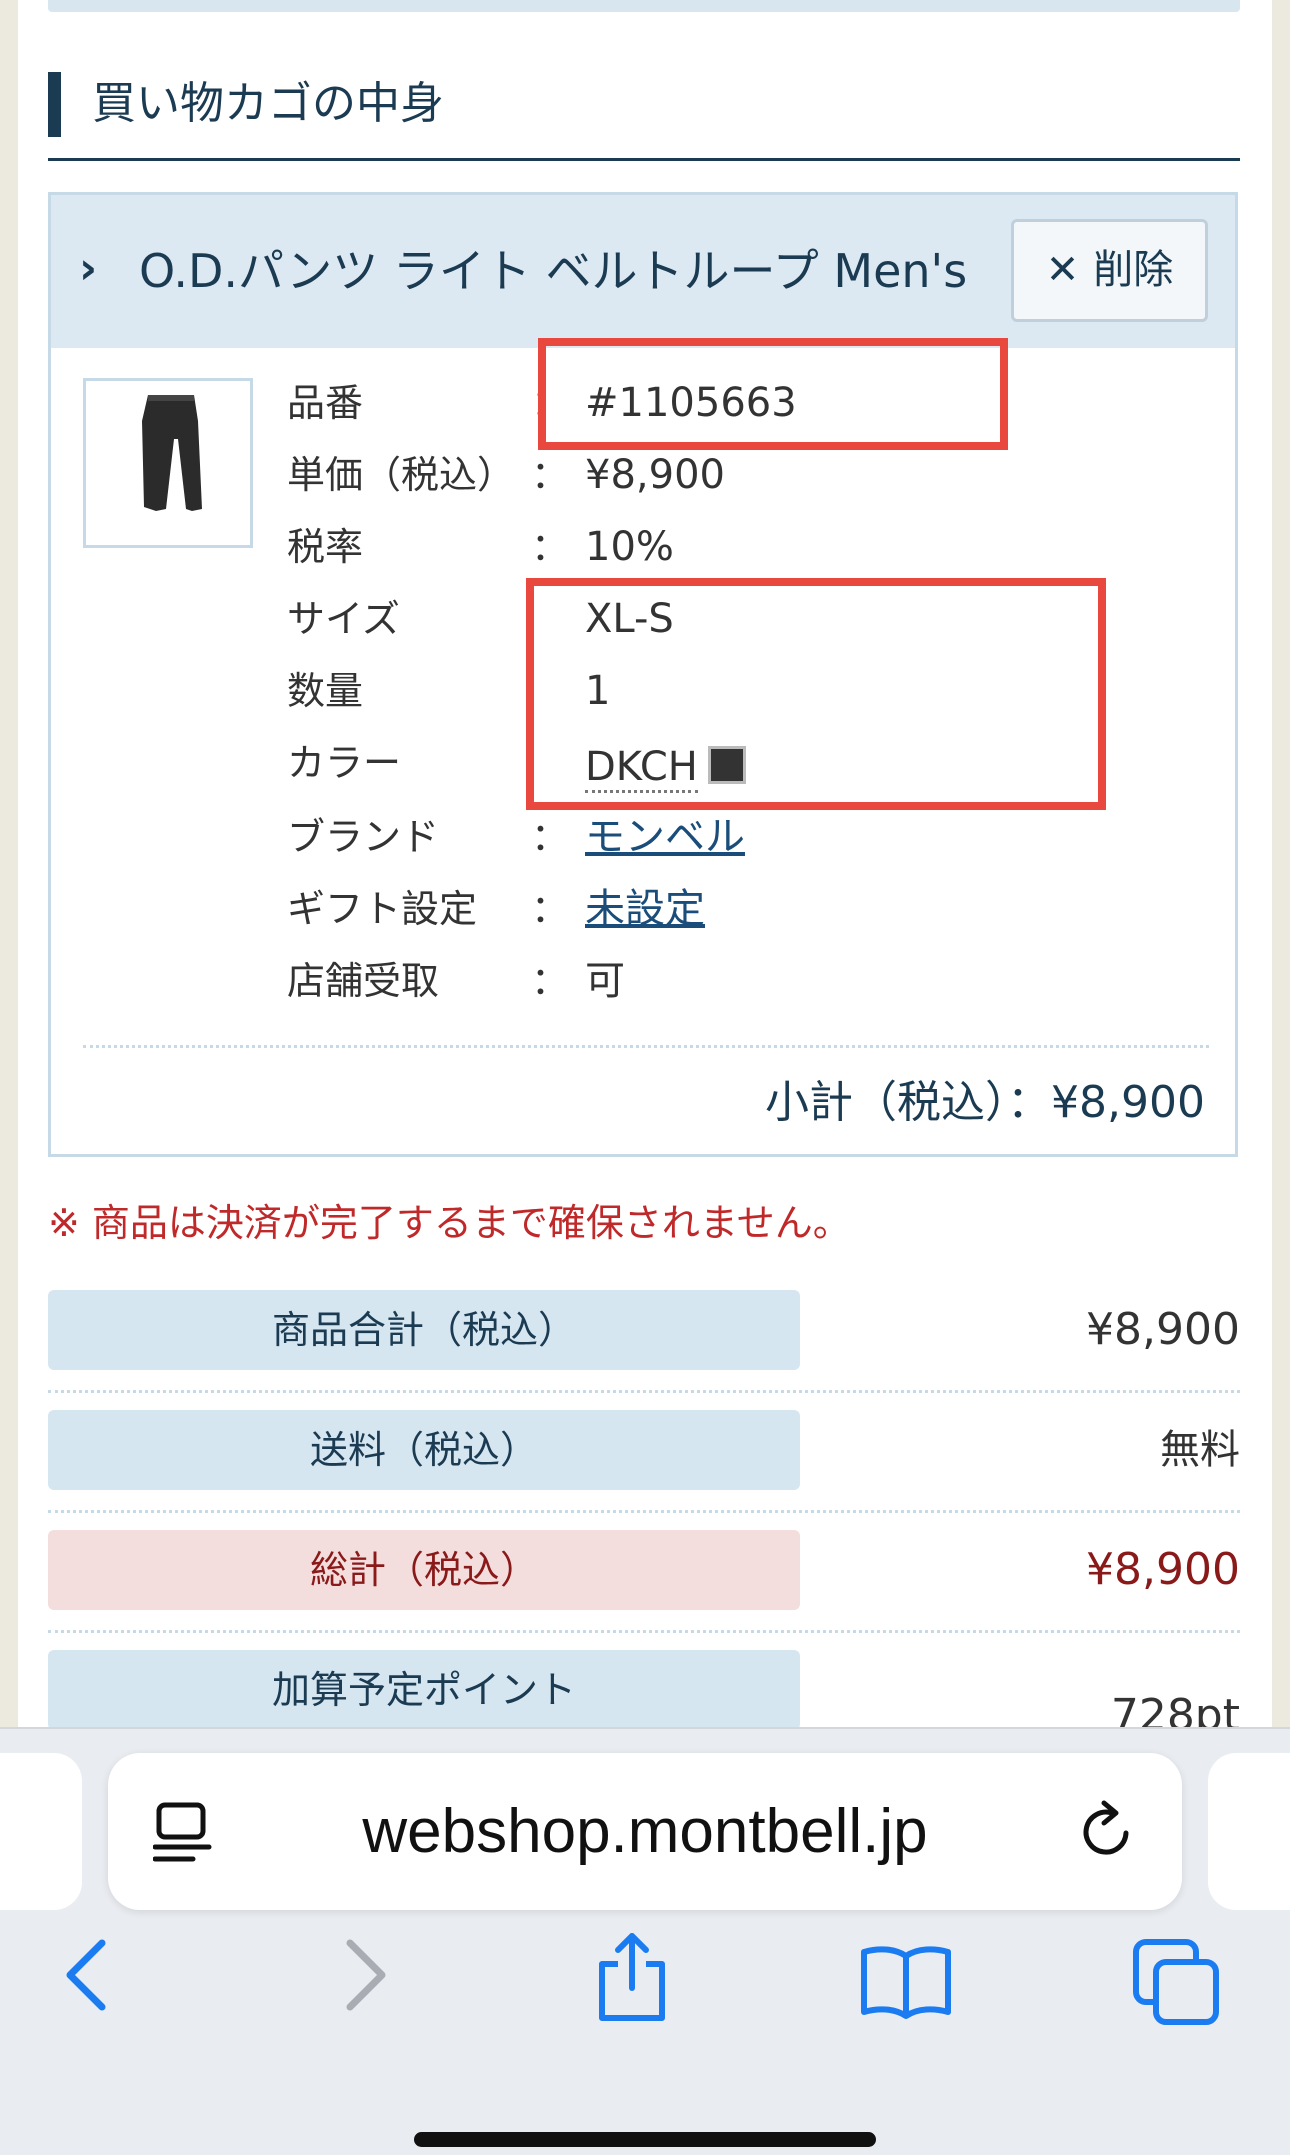 The width and height of the screenshot is (1290, 2155). I want to click on gift-setting-link: 未設定, so click(645, 909).